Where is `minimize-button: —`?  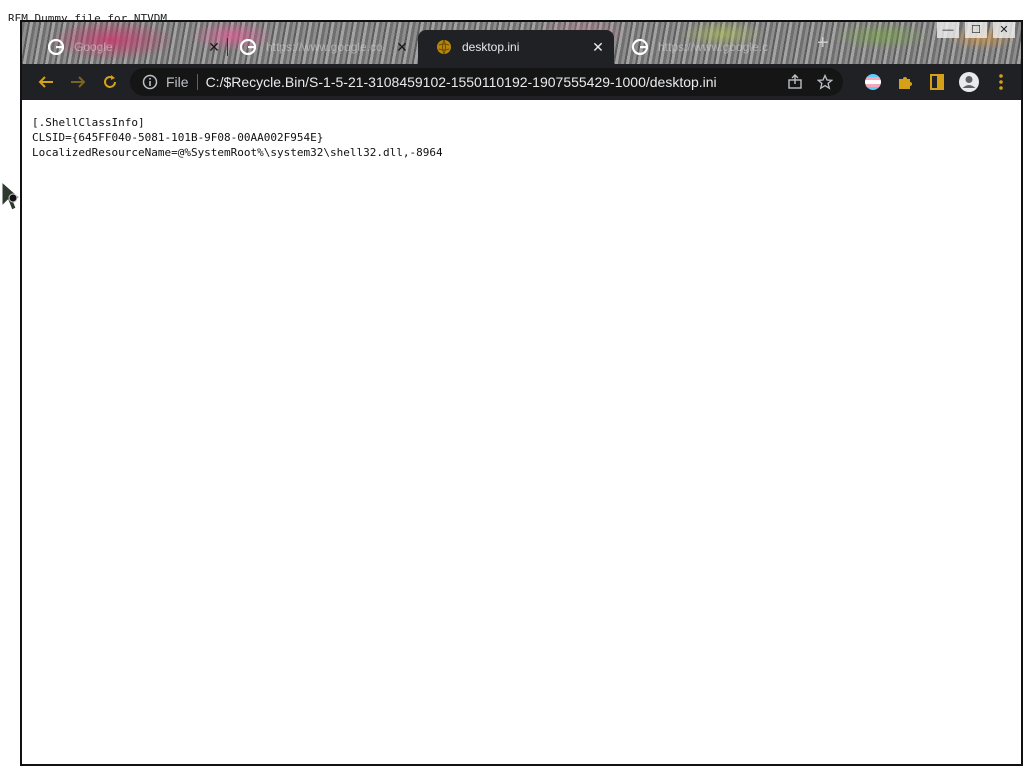 minimize-button: — is located at coordinates (948, 30).